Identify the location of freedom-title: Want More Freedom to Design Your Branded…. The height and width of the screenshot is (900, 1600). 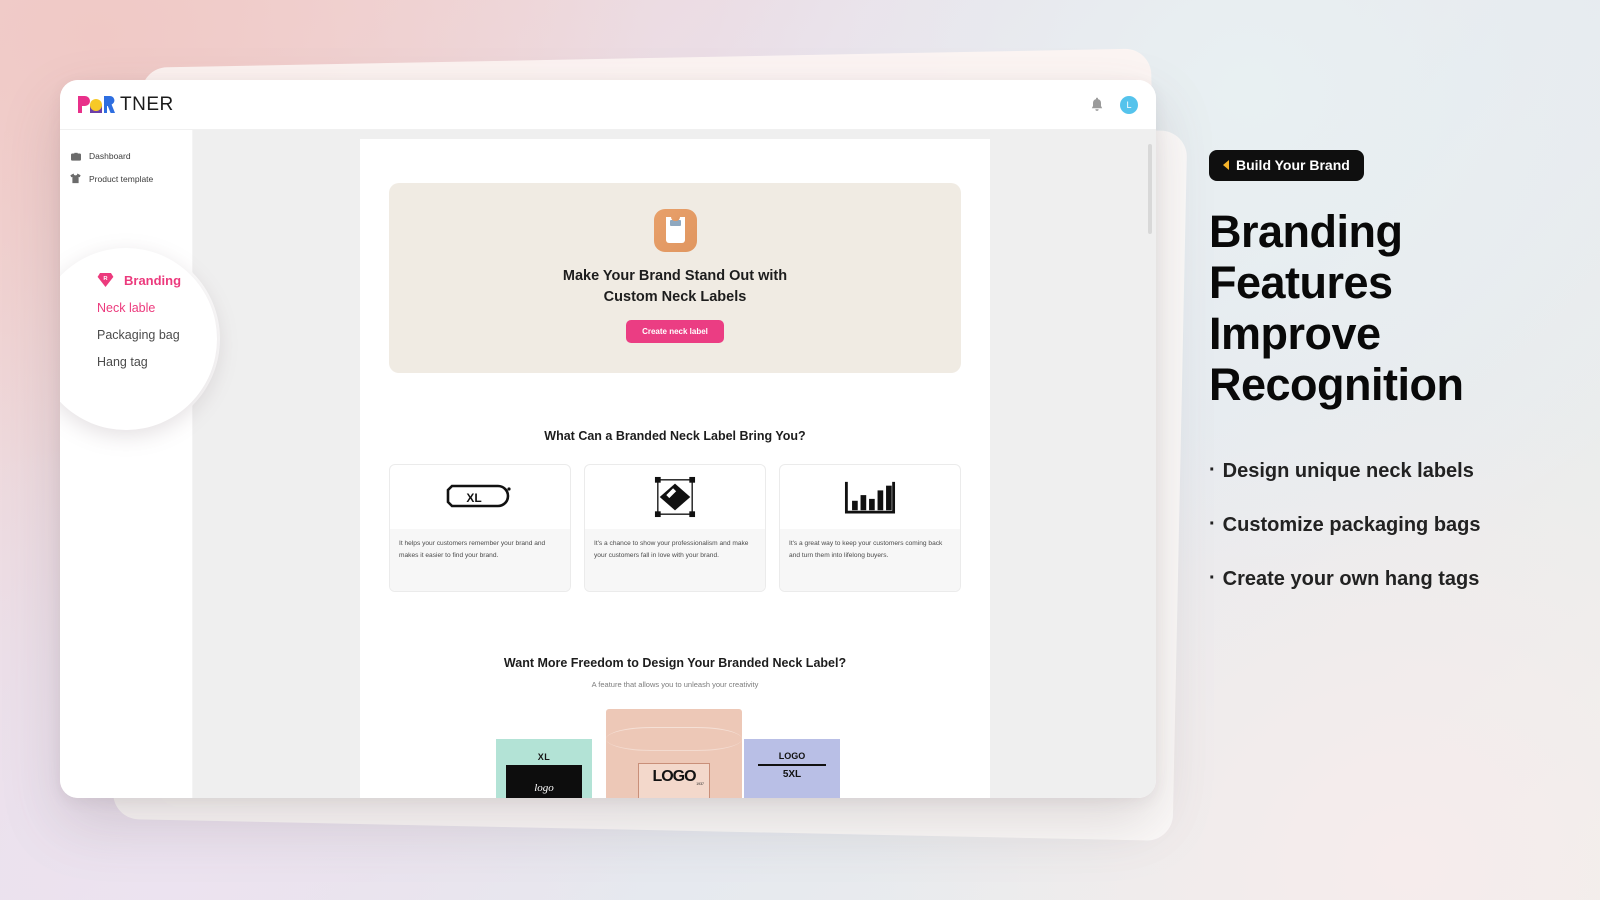
(675, 663).